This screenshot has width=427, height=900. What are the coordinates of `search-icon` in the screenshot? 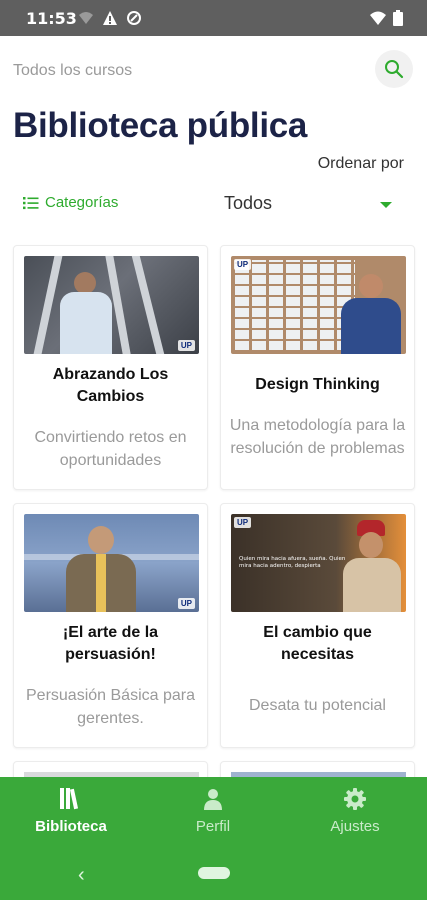 It's located at (394, 69).